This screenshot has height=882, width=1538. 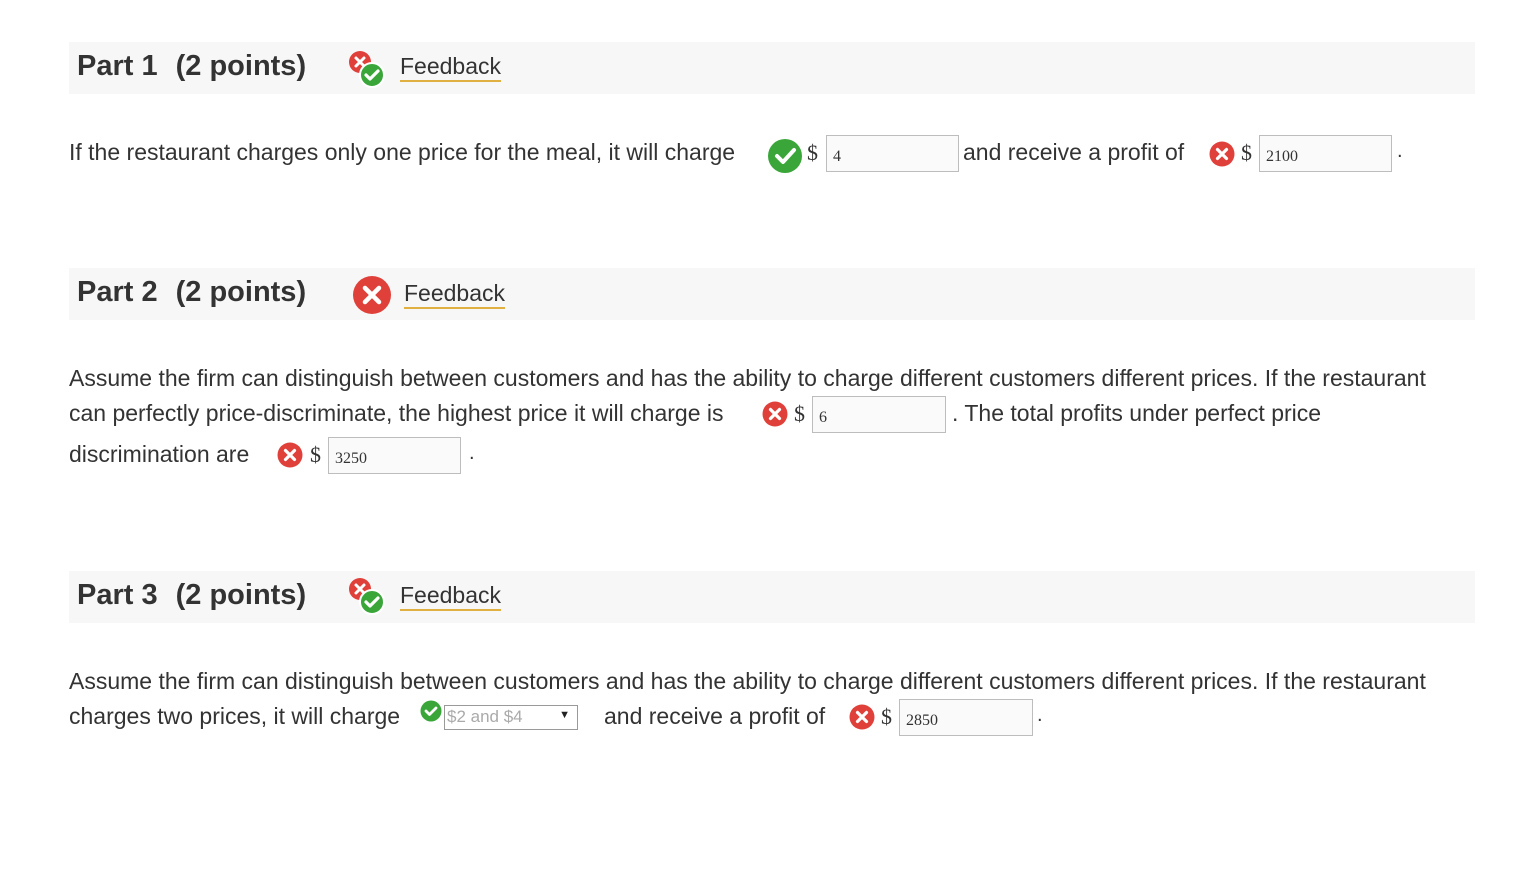 I want to click on dropdown-arrow-icon: ▼, so click(x=564, y=715).